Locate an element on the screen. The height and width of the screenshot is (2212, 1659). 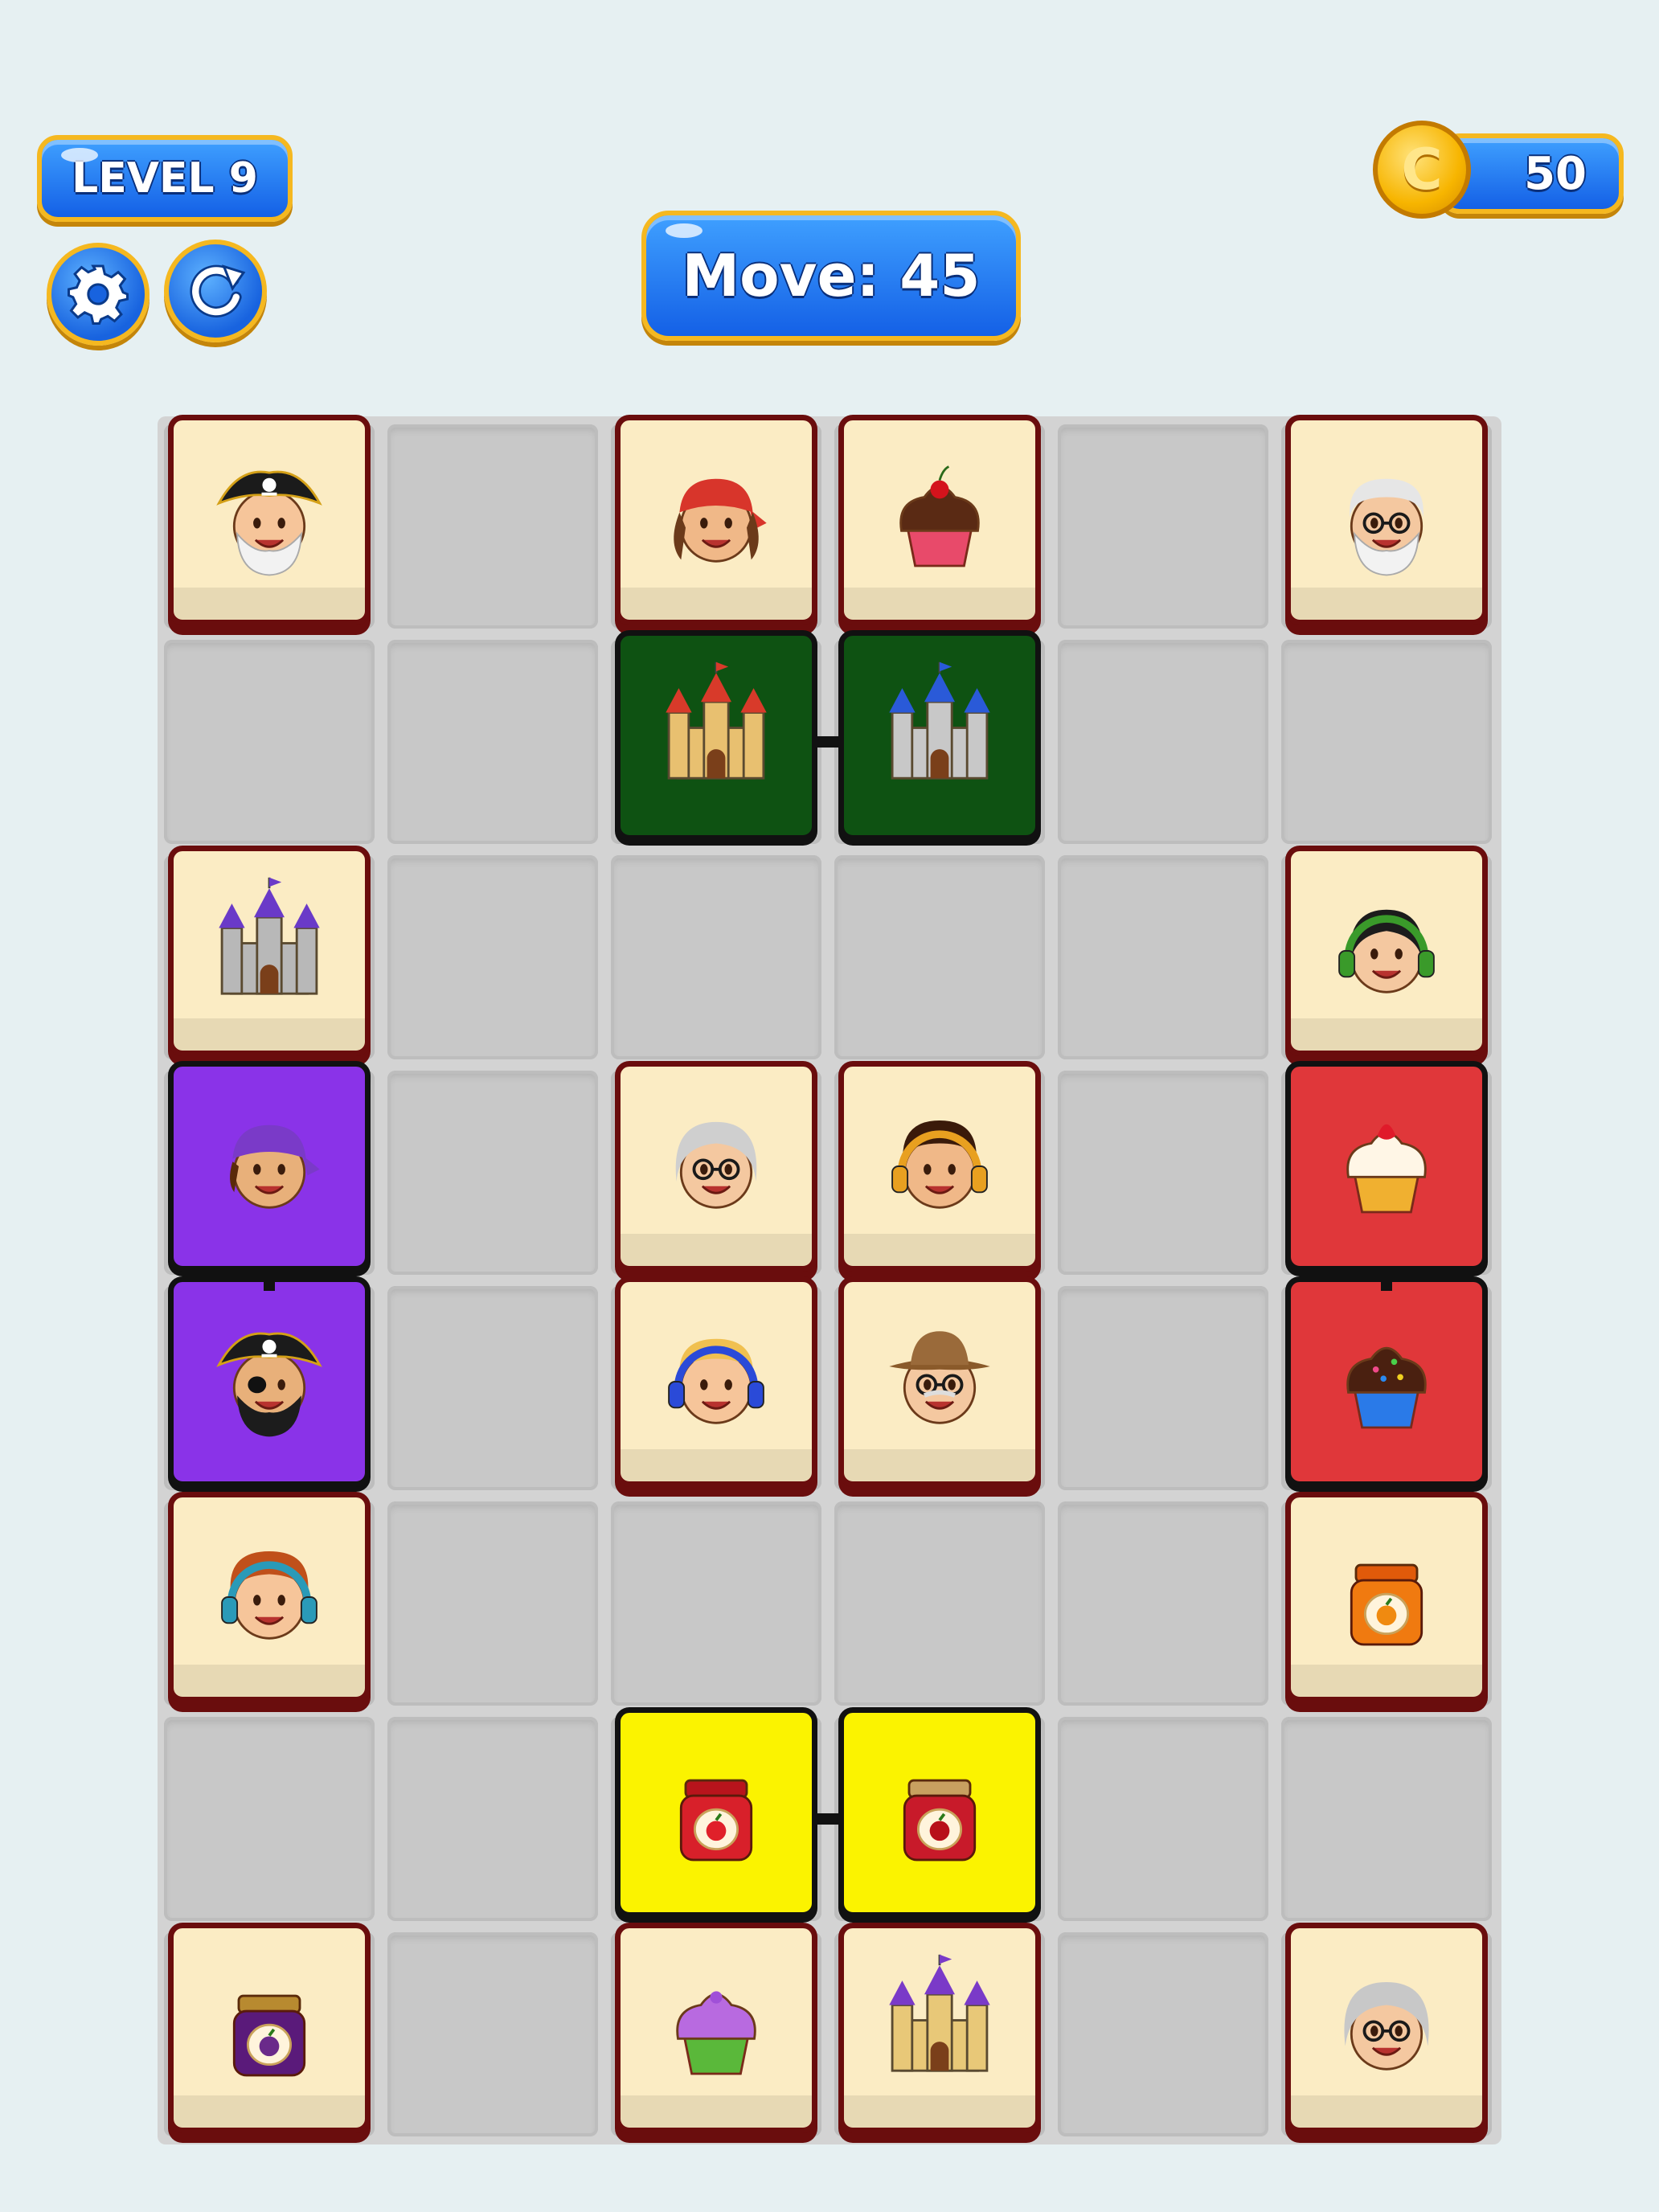
purple-castle-icon is located at coordinates (269, 936).